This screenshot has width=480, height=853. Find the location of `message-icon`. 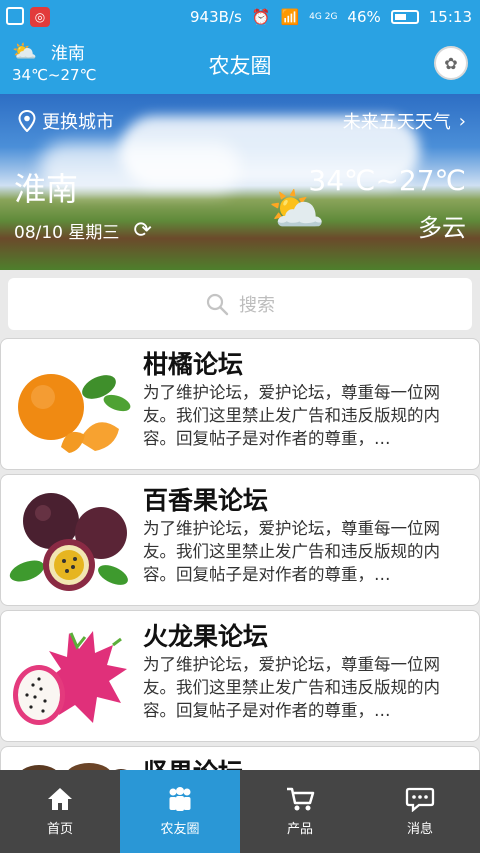

message-icon is located at coordinates (420, 799).